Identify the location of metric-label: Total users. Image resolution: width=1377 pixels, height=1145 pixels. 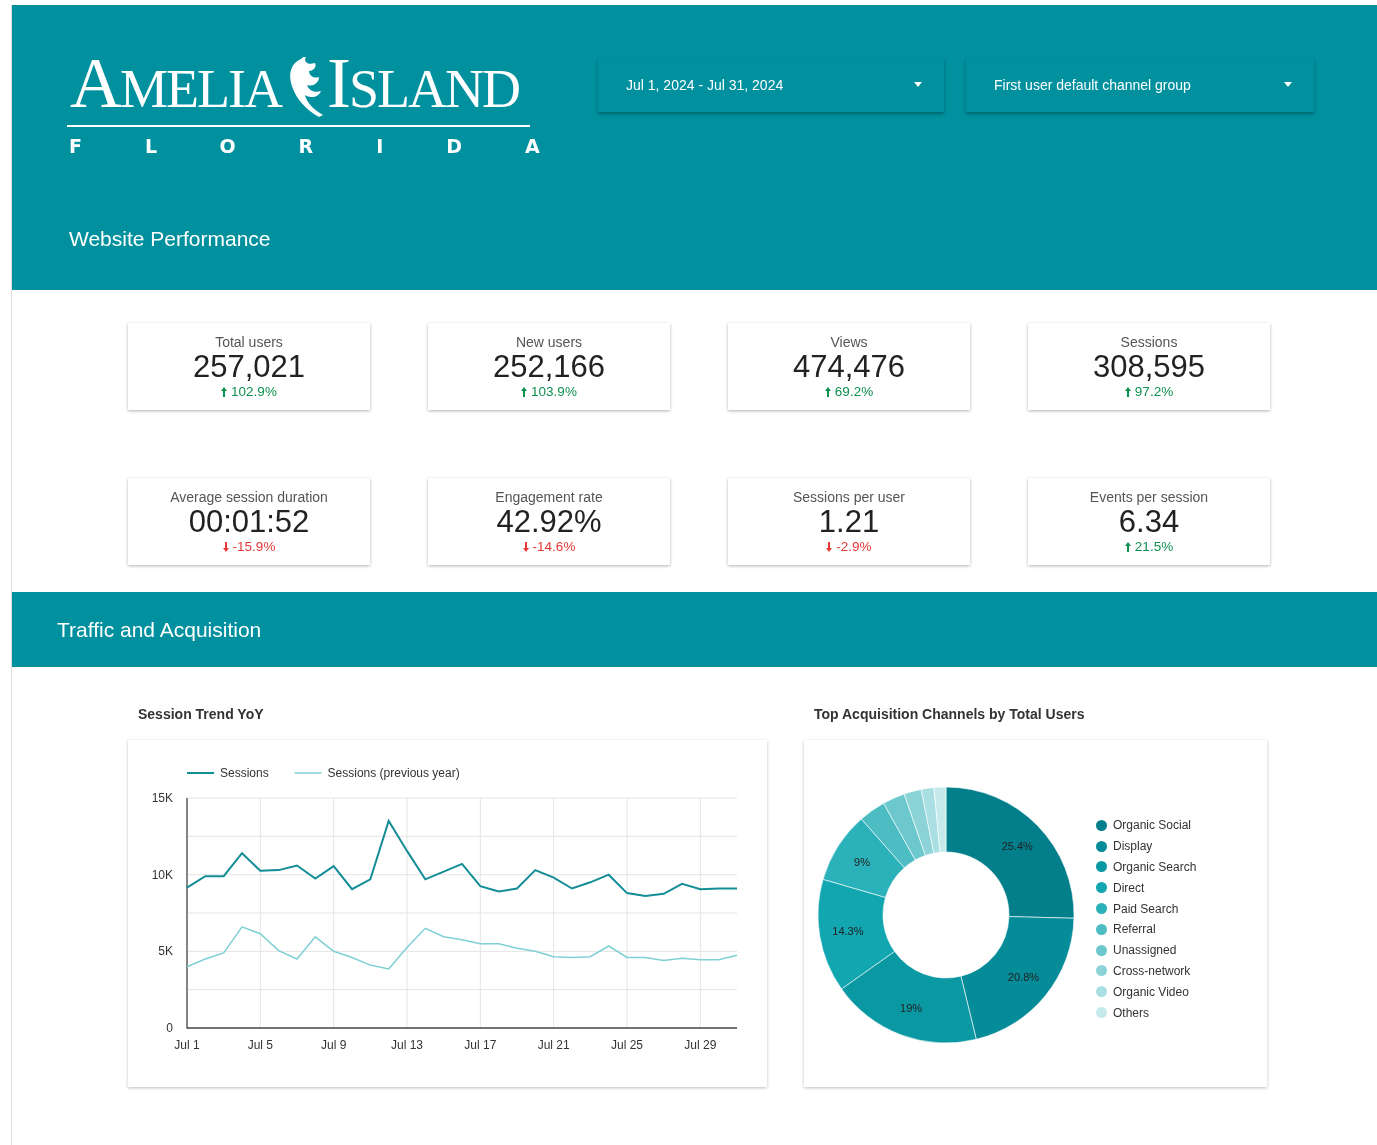
(249, 342).